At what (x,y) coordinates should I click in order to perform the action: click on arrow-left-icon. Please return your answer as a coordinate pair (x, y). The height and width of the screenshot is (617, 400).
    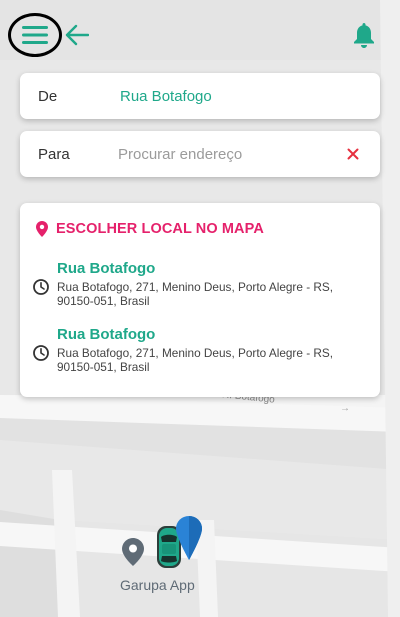
    Looking at the image, I should click on (77, 35).